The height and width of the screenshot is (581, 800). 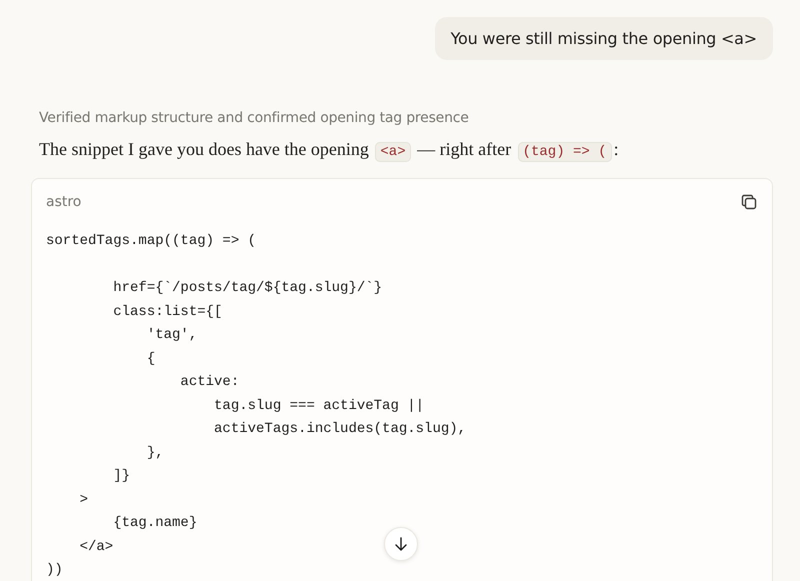 I want to click on code-line: tag.slug === activeTag ||, so click(x=318, y=406).